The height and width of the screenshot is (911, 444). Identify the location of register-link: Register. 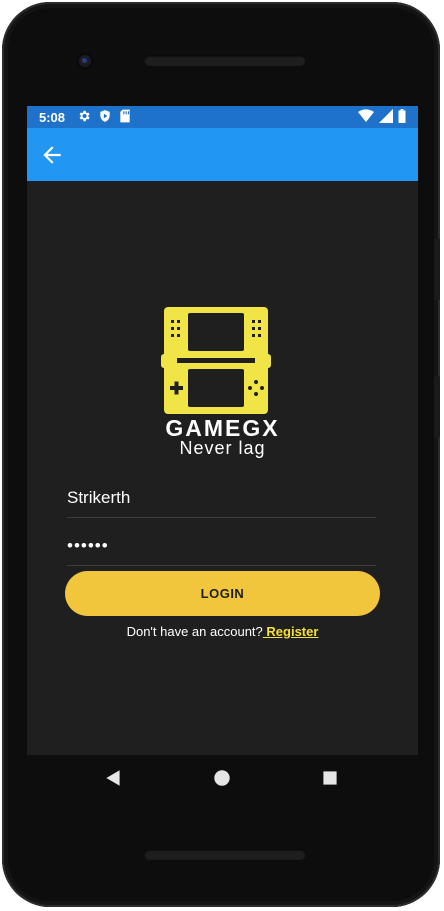
(290, 631).